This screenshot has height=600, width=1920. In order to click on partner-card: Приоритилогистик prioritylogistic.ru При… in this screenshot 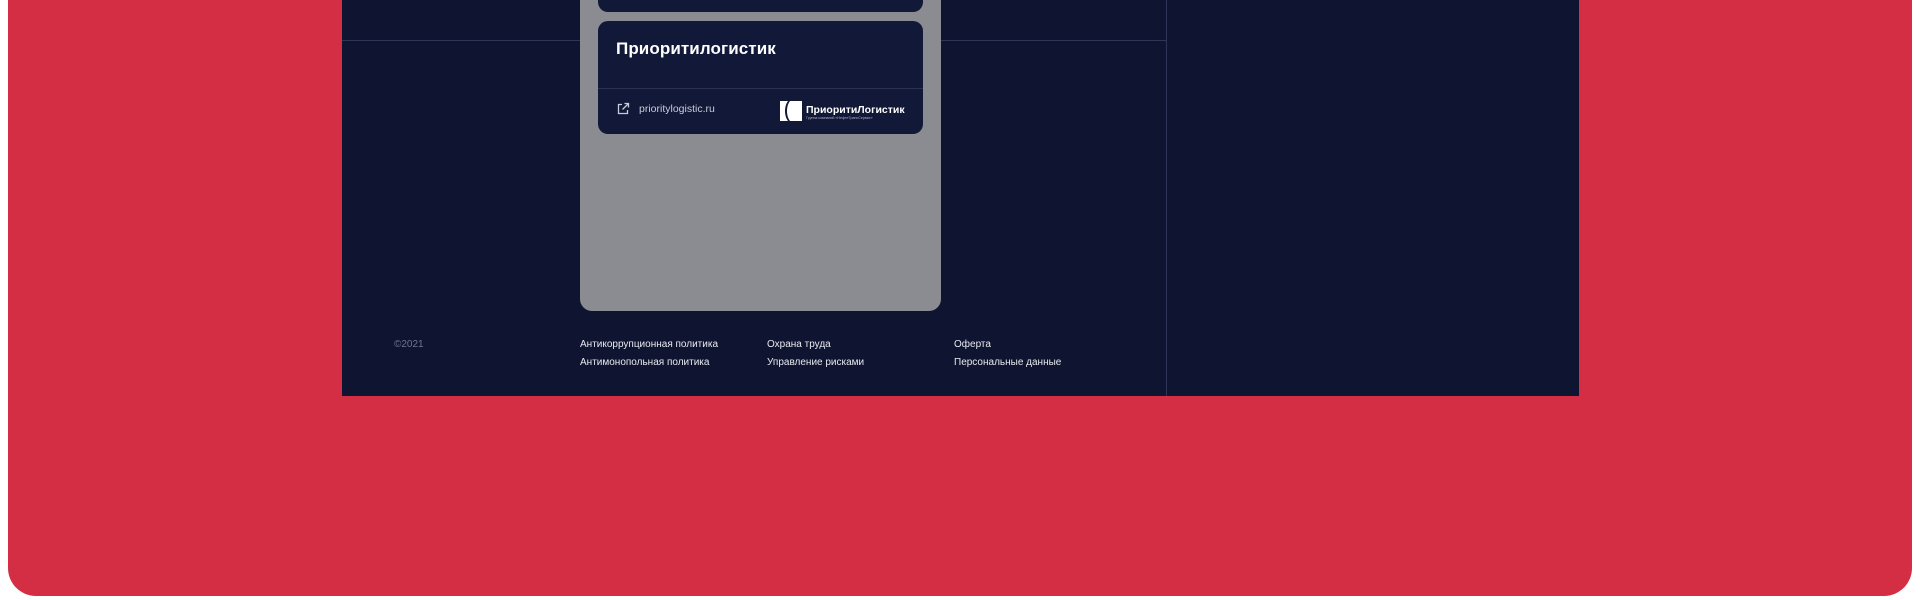, I will do `click(760, 77)`.